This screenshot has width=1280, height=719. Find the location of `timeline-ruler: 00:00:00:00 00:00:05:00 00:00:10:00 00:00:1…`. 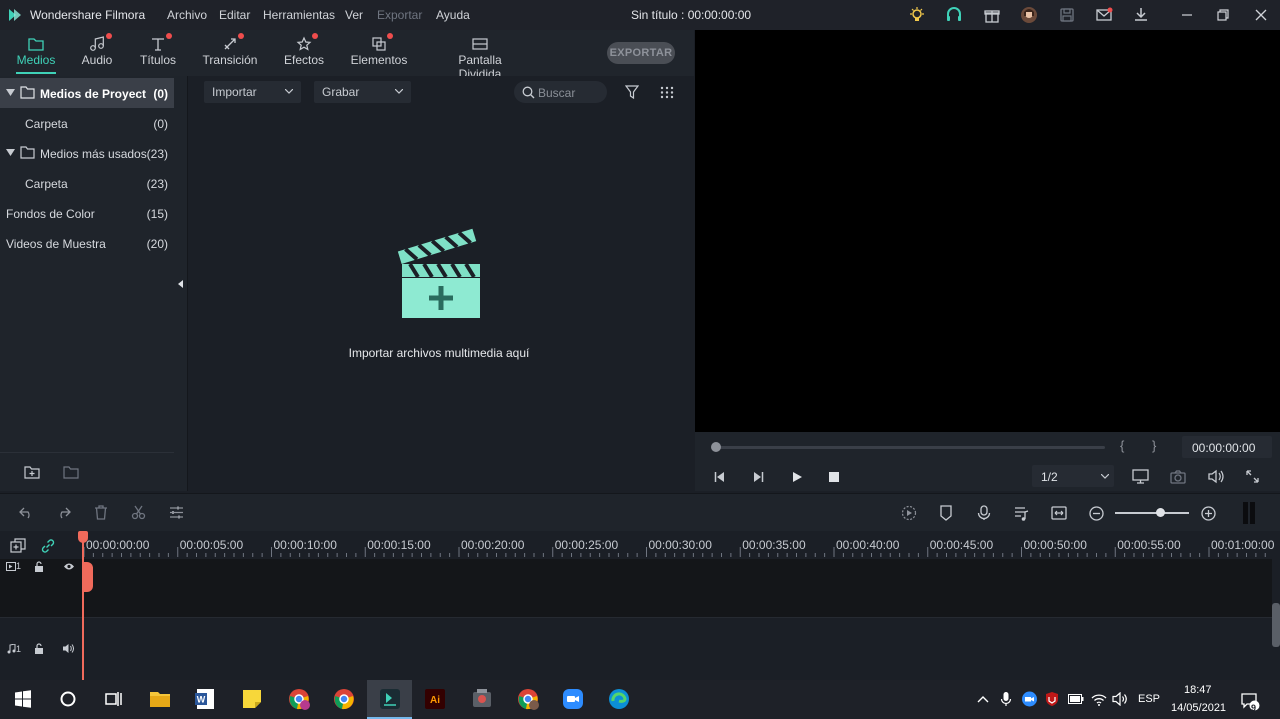

timeline-ruler: 00:00:00:00 00:00:05:00 00:00:10:00 00:00:1… is located at coordinates (640, 545).